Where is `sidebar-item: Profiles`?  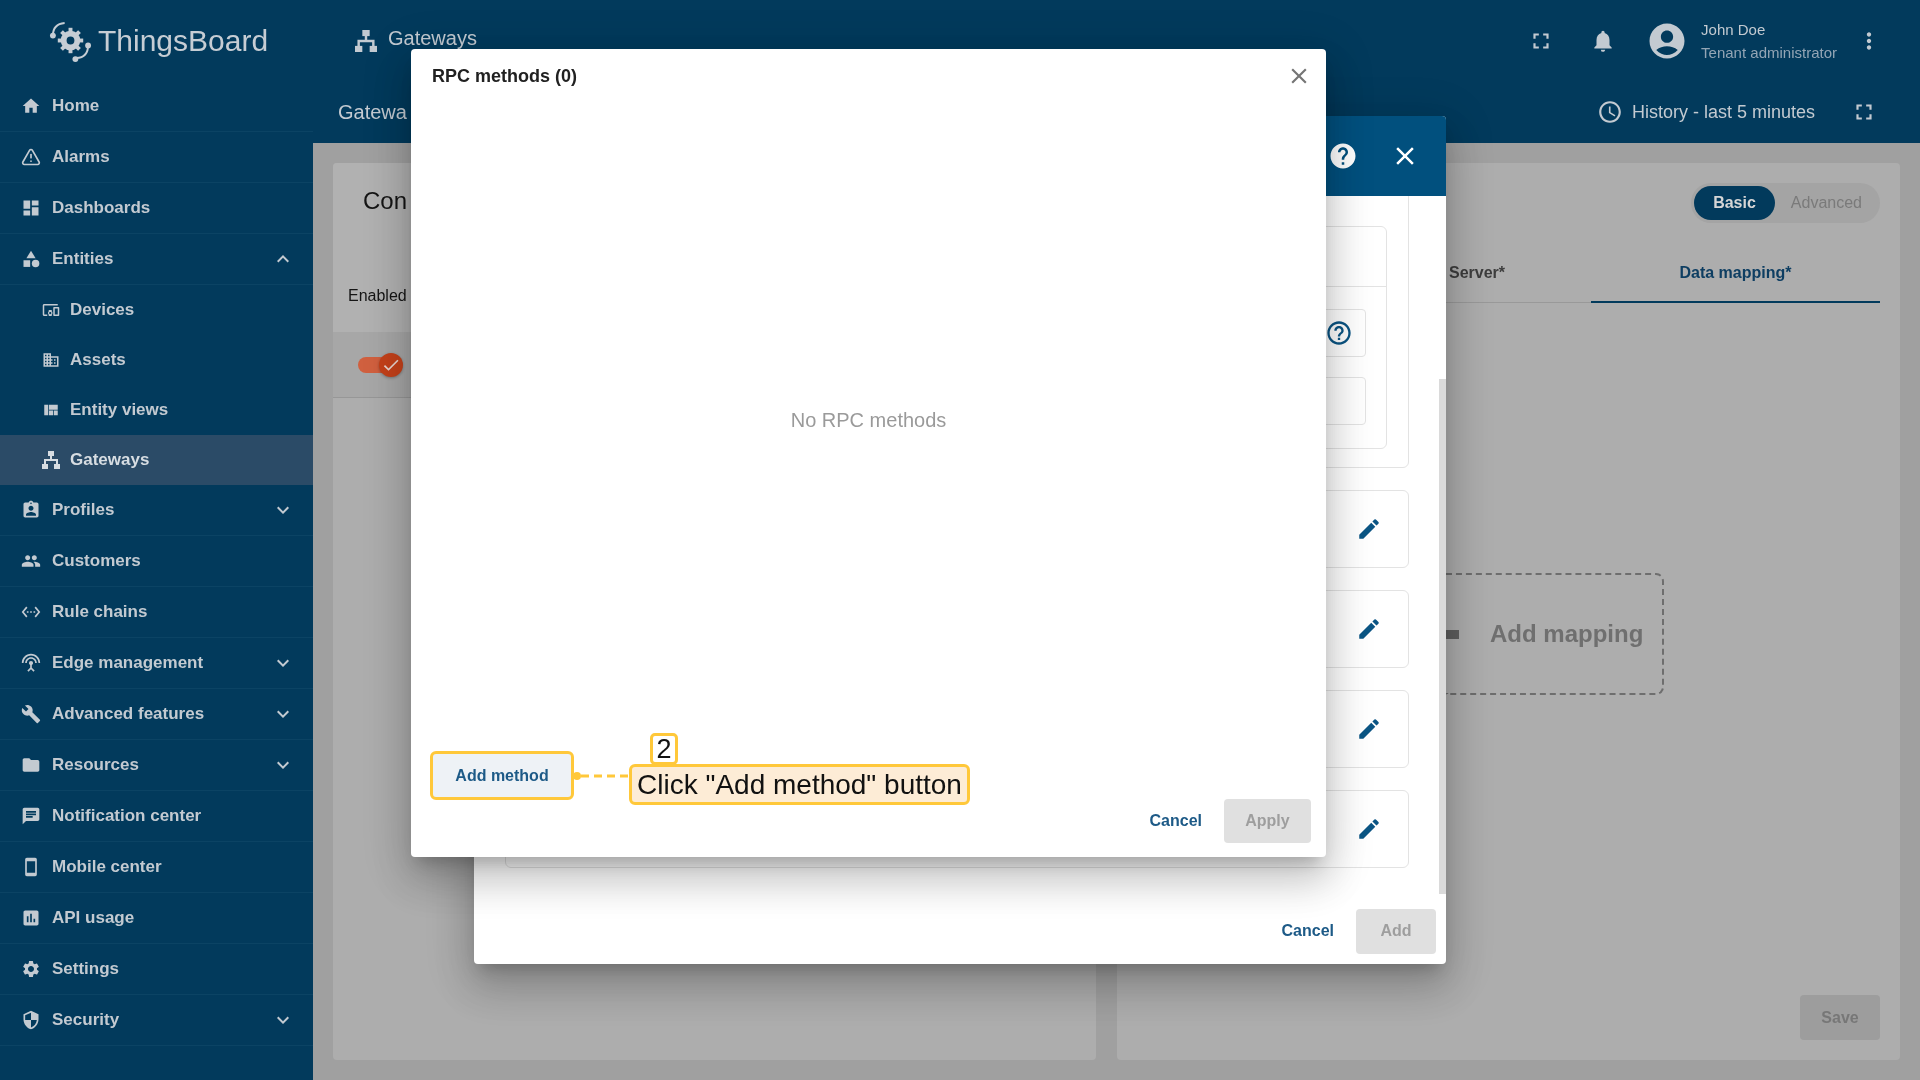
sidebar-item: Profiles is located at coordinates (156, 510).